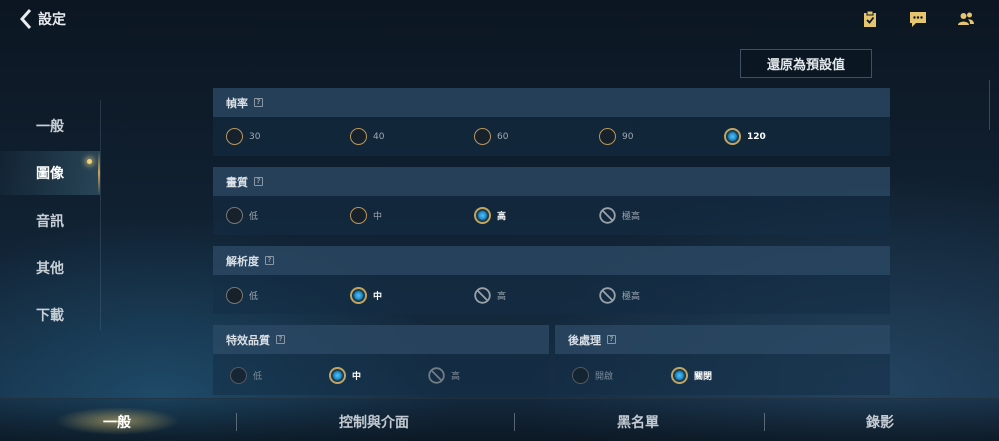 The height and width of the screenshot is (441, 999). Describe the element at coordinates (703, 377) in the screenshot. I see `option-label: 關閉` at that location.